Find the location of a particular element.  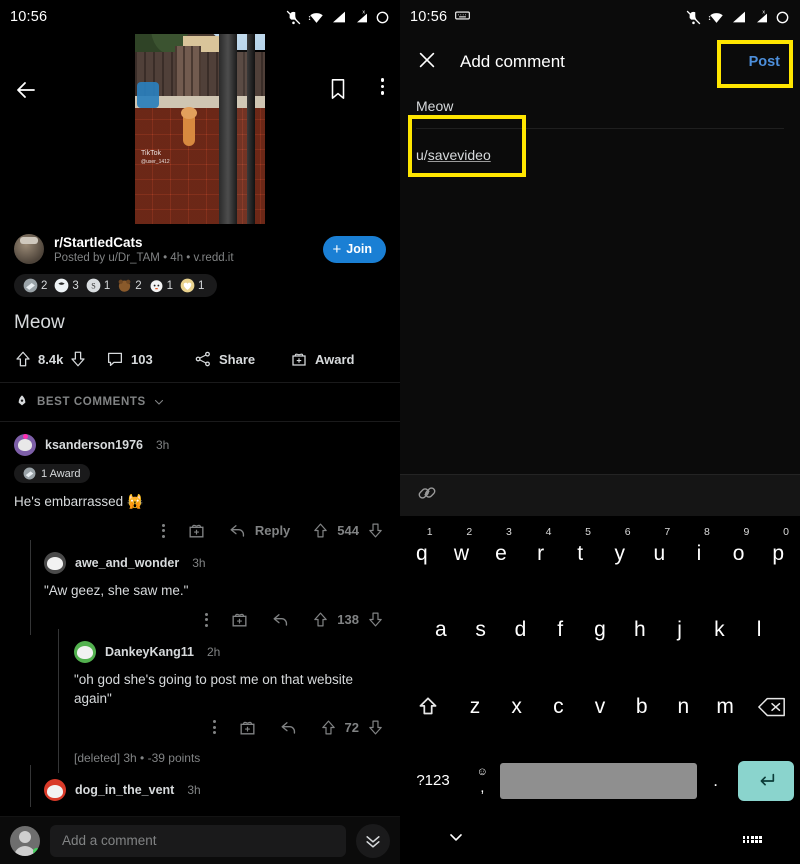

comment-item: dog_in_the_vent 3h is located at coordinates (200, 785).